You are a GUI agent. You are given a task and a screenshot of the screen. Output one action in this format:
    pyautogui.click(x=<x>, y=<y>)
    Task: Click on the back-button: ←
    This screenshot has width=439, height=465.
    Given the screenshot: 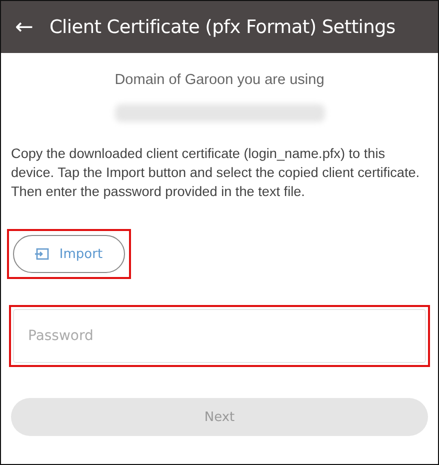 What is the action you would take?
    pyautogui.click(x=24, y=27)
    